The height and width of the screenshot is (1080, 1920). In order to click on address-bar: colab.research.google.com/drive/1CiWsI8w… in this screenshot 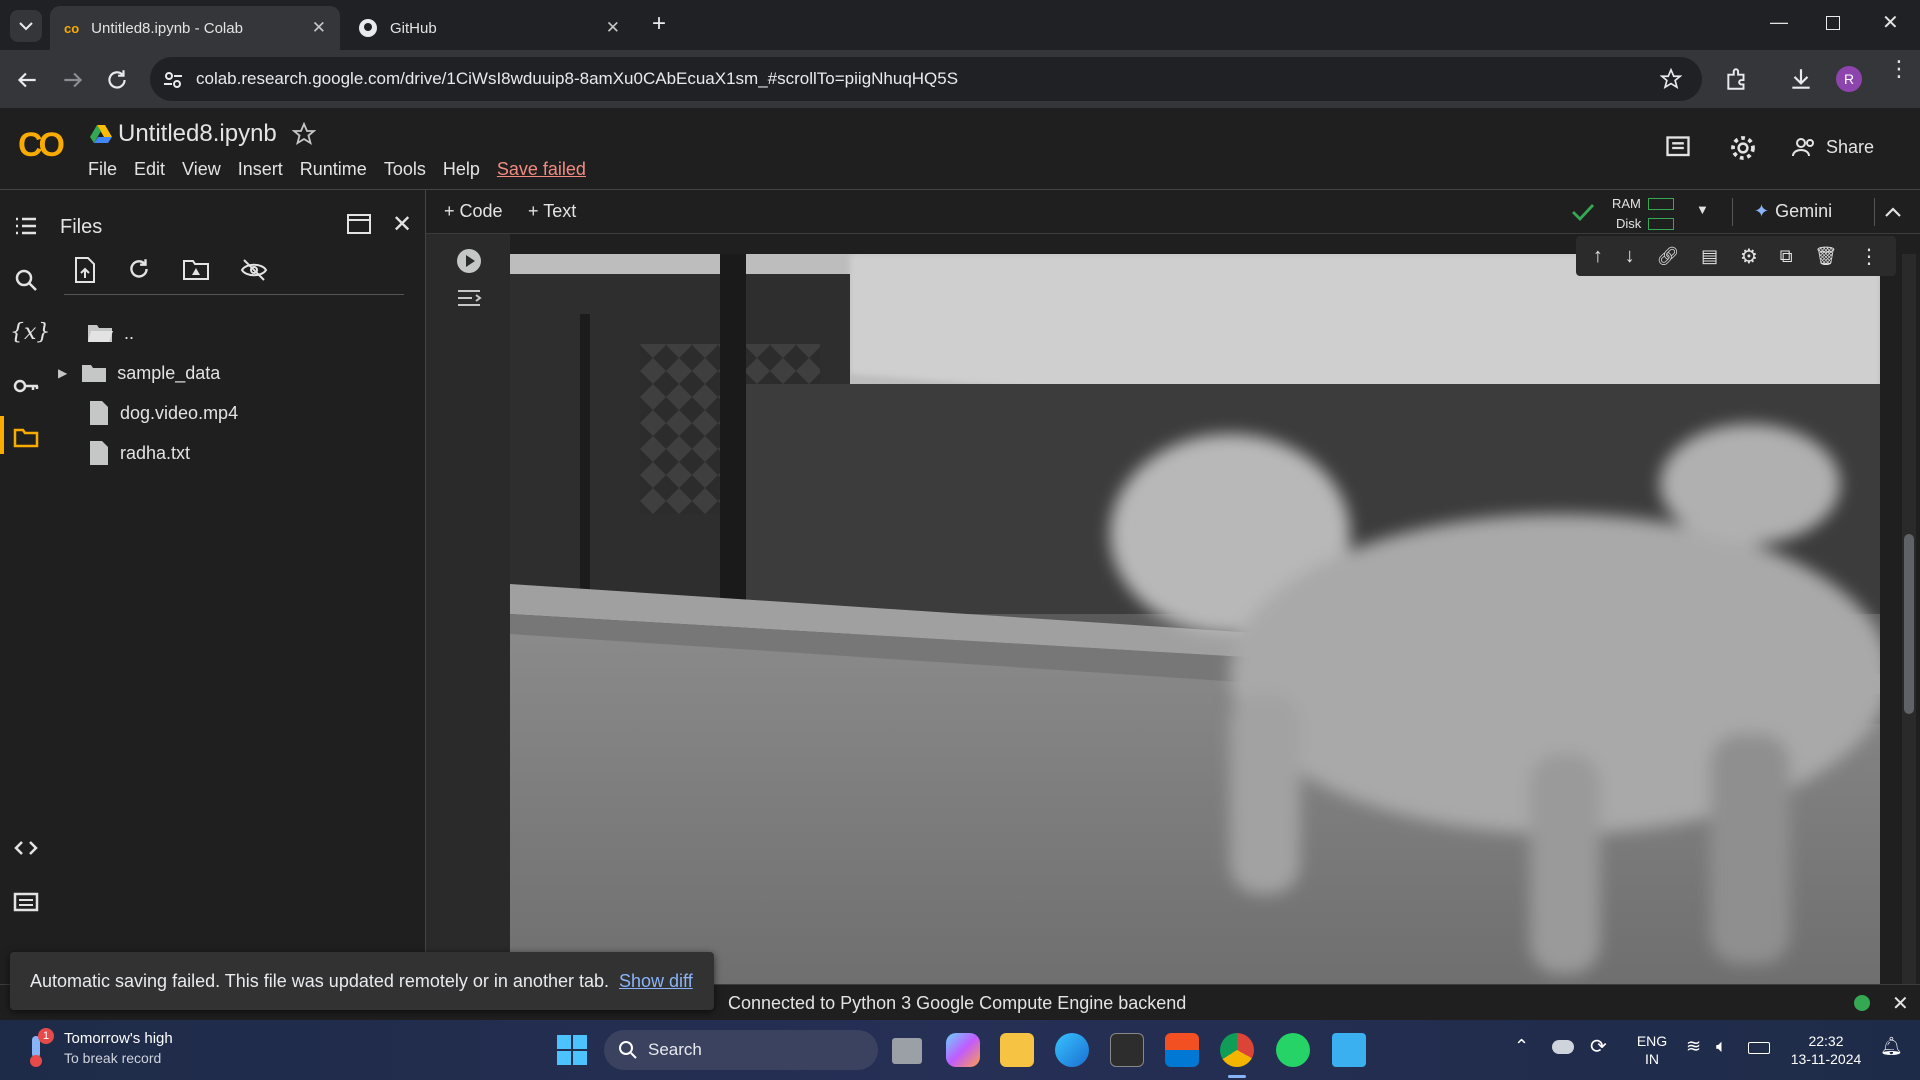, I will do `click(926, 79)`.